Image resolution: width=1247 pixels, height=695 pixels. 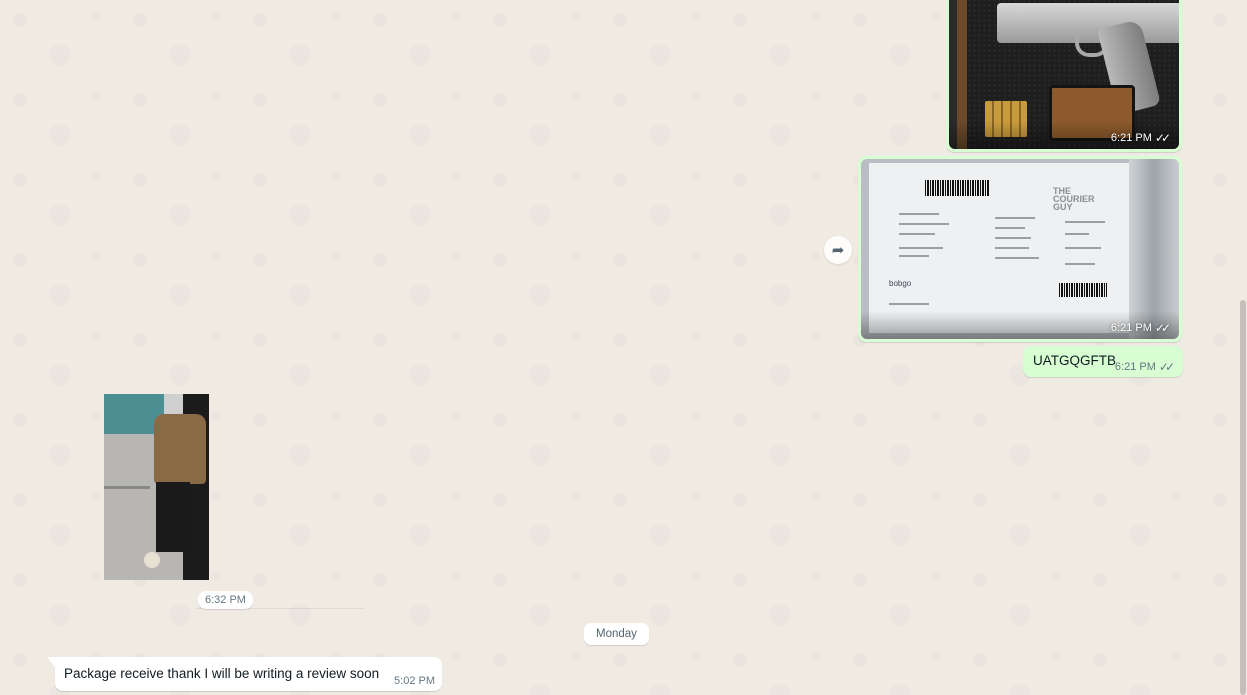 I want to click on incoming-video-thumbnail, so click(x=156, y=487).